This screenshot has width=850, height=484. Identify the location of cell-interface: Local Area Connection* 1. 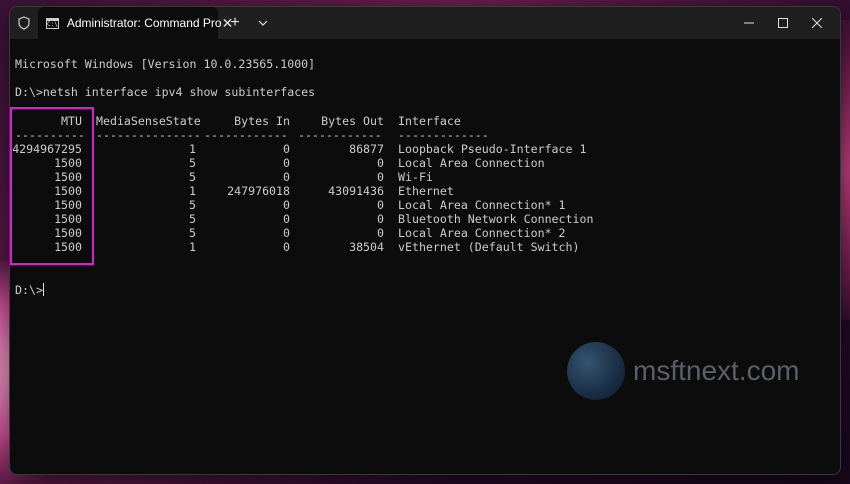
(482, 205).